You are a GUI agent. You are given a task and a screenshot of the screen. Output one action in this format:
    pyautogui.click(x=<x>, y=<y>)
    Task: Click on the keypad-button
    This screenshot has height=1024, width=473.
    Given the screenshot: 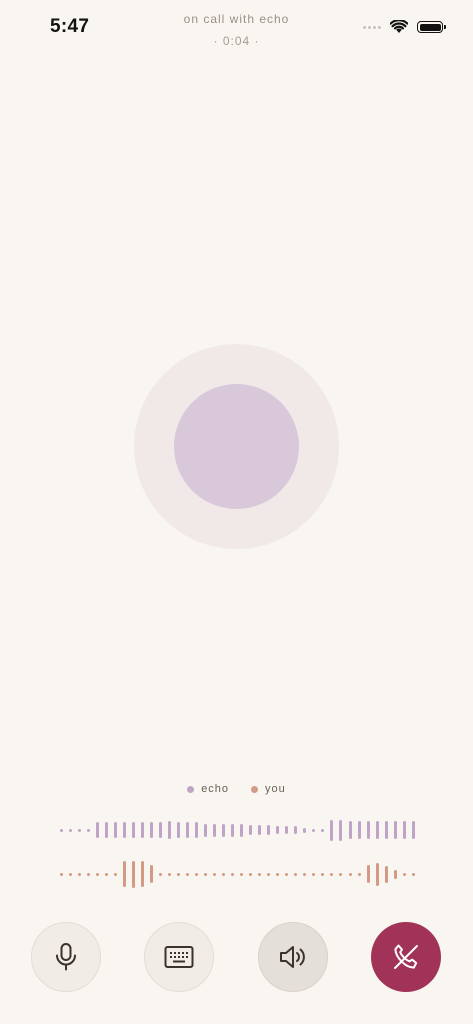 What is the action you would take?
    pyautogui.click(x=179, y=957)
    